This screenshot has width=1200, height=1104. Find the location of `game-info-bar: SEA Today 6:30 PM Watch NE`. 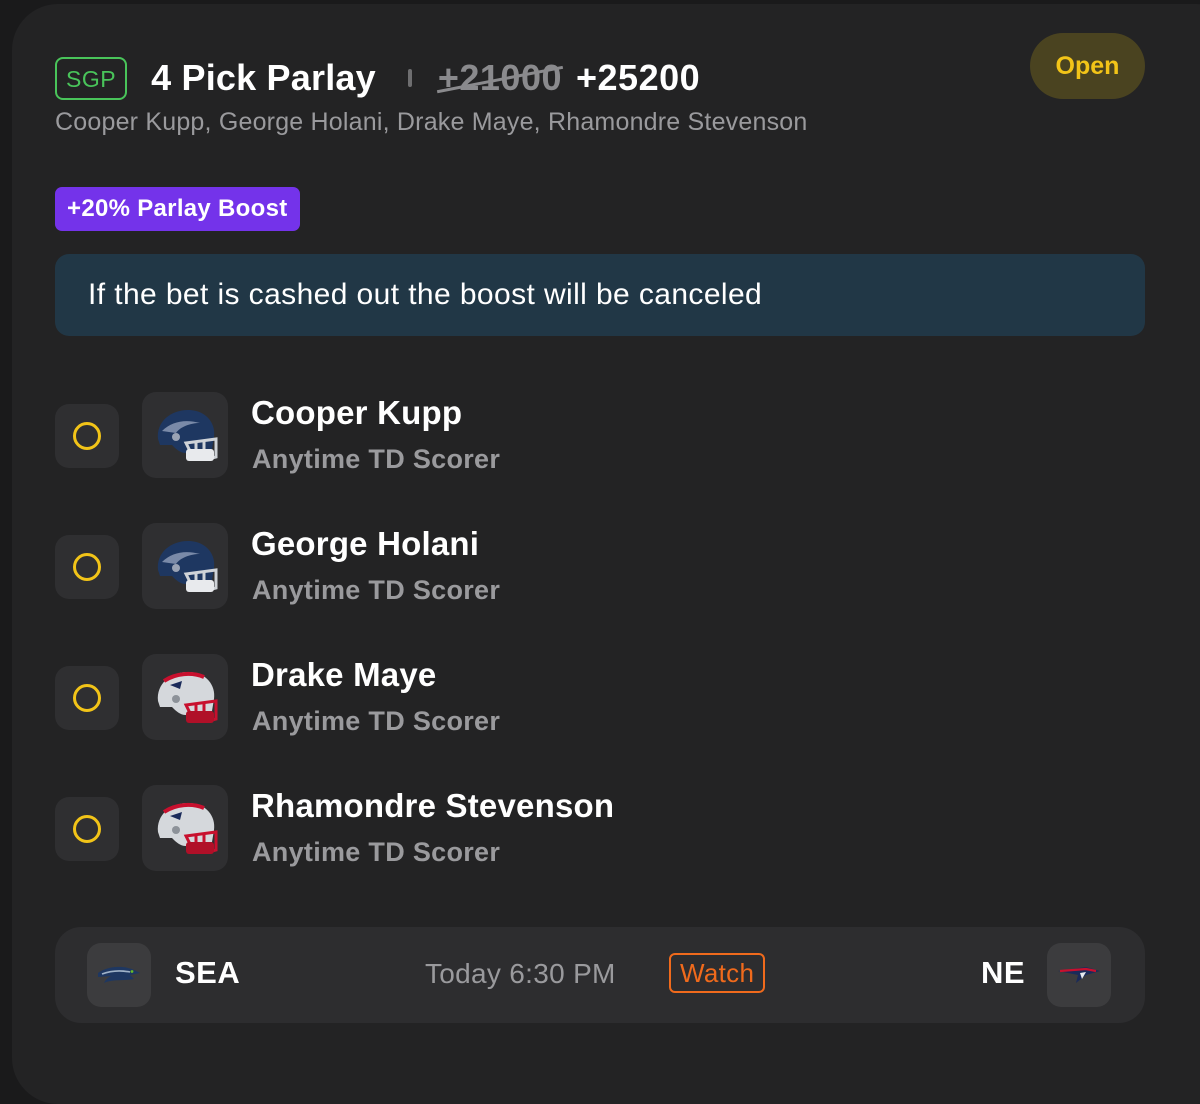

game-info-bar: SEA Today 6:30 PM Watch NE is located at coordinates (600, 975).